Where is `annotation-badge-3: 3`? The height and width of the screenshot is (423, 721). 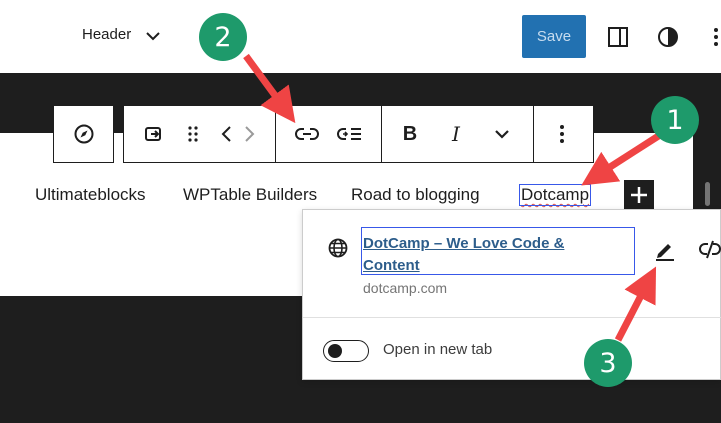 annotation-badge-3: 3 is located at coordinates (608, 363).